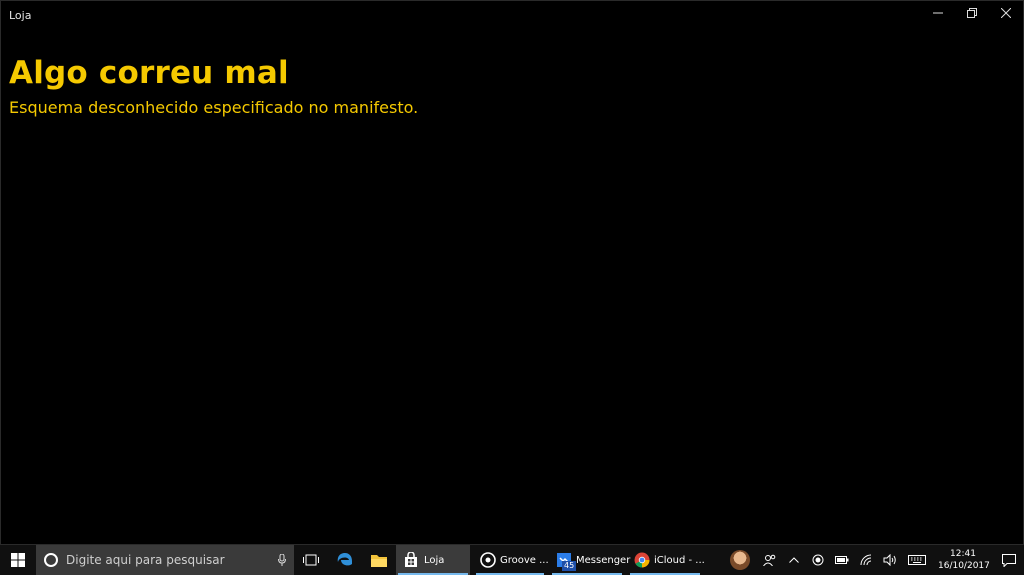 The height and width of the screenshot is (575, 1024). I want to click on notification-badge: 45, so click(569, 566).